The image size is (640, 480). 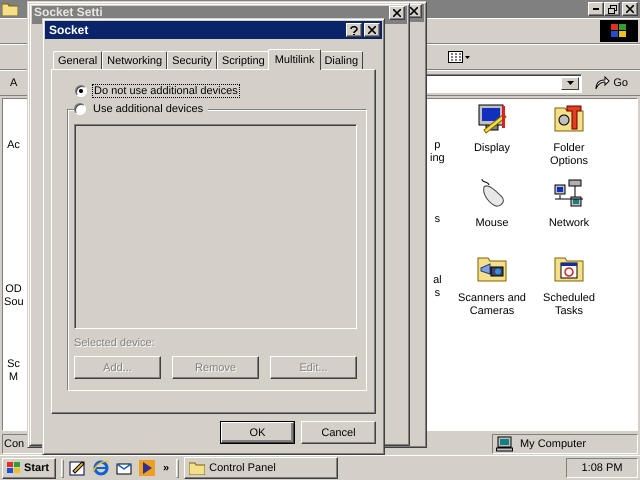 What do you see at coordinates (78, 468) in the screenshot?
I see `desktop-icon` at bounding box center [78, 468].